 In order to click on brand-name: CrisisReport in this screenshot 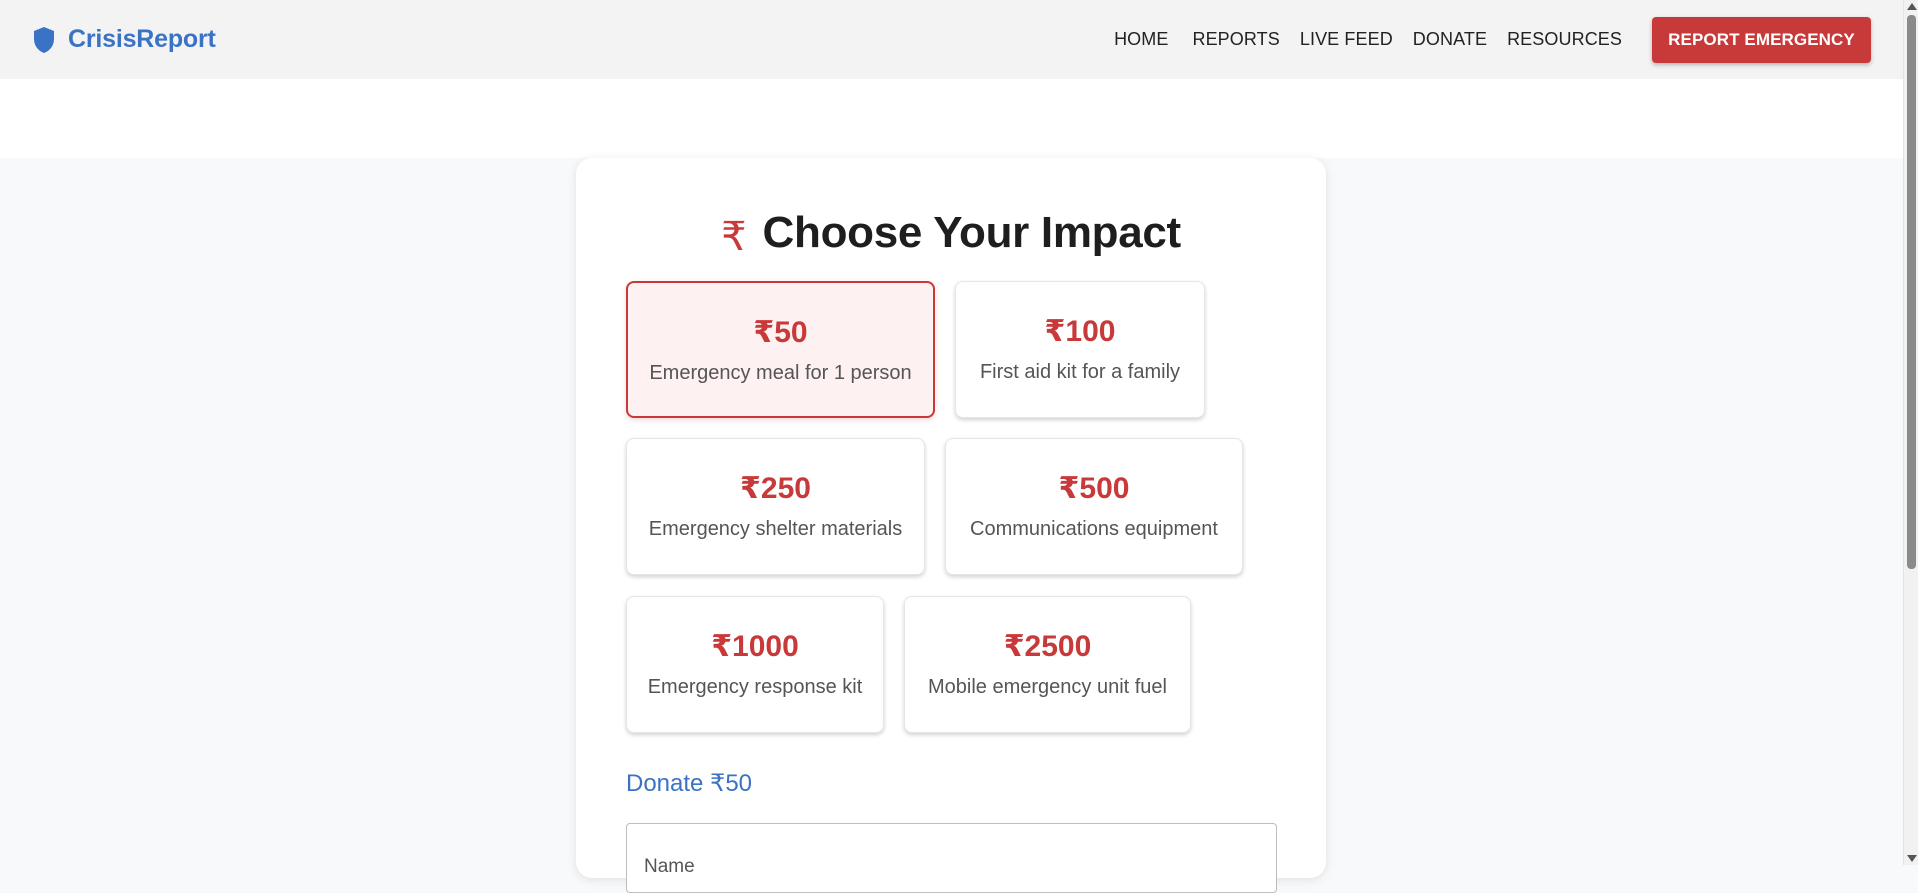, I will do `click(142, 39)`.